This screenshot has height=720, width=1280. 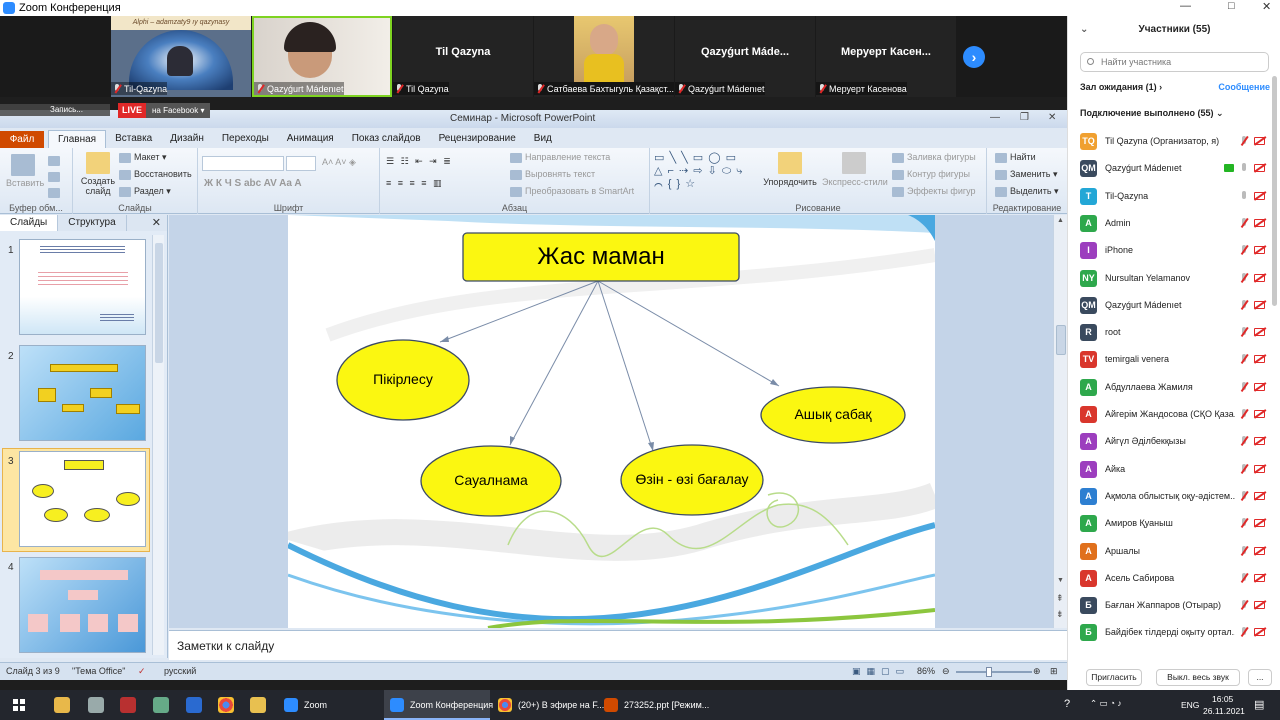 What do you see at coordinates (1027, 191) in the screenshot?
I see `select-button: Выделить ▾` at bounding box center [1027, 191].